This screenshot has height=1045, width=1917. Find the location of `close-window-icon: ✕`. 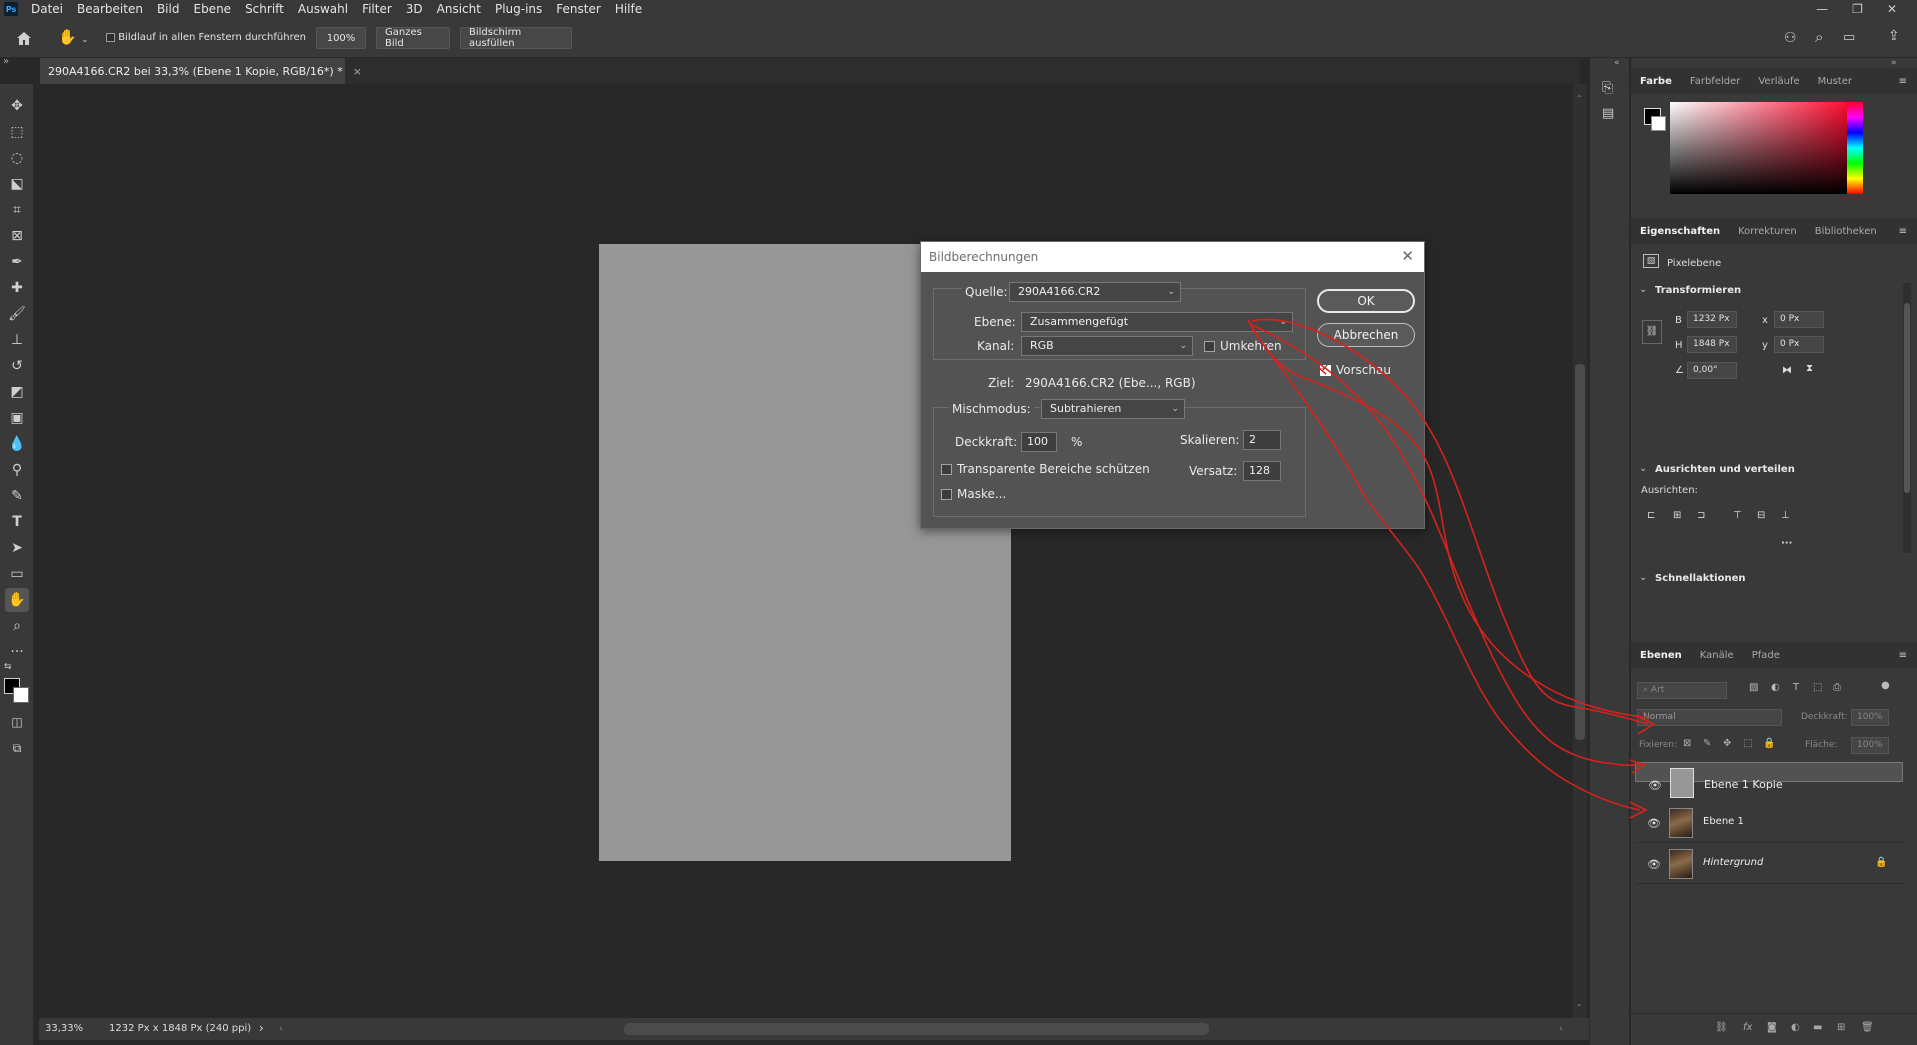

close-window-icon: ✕ is located at coordinates (1892, 9).